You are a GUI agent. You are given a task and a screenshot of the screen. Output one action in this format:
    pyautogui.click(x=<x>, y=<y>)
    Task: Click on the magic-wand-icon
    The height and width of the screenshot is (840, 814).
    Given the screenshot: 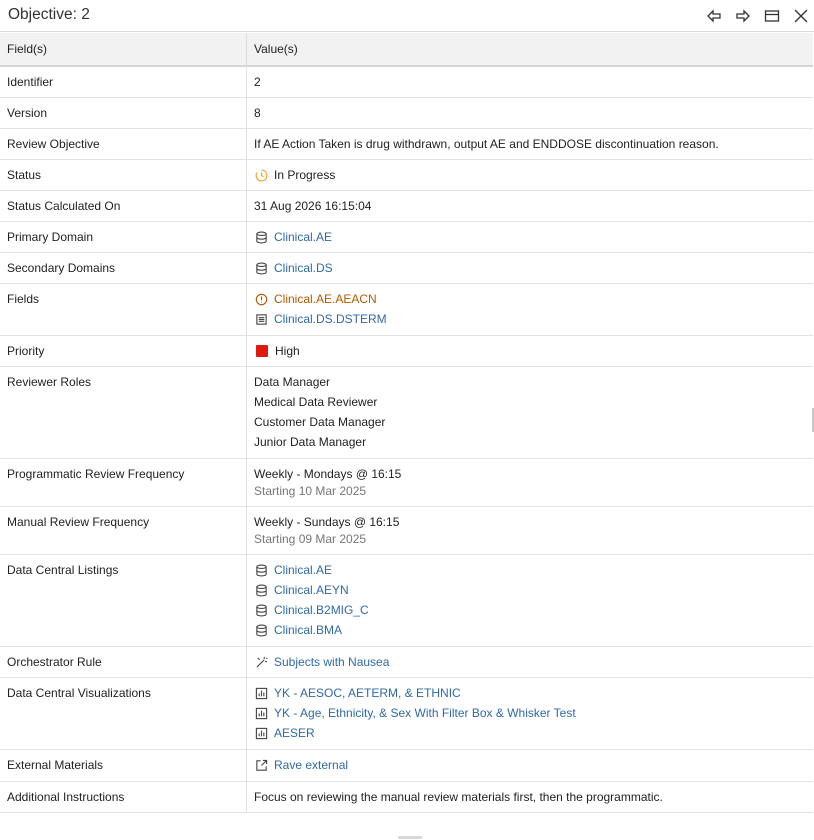 What is the action you would take?
    pyautogui.click(x=261, y=662)
    